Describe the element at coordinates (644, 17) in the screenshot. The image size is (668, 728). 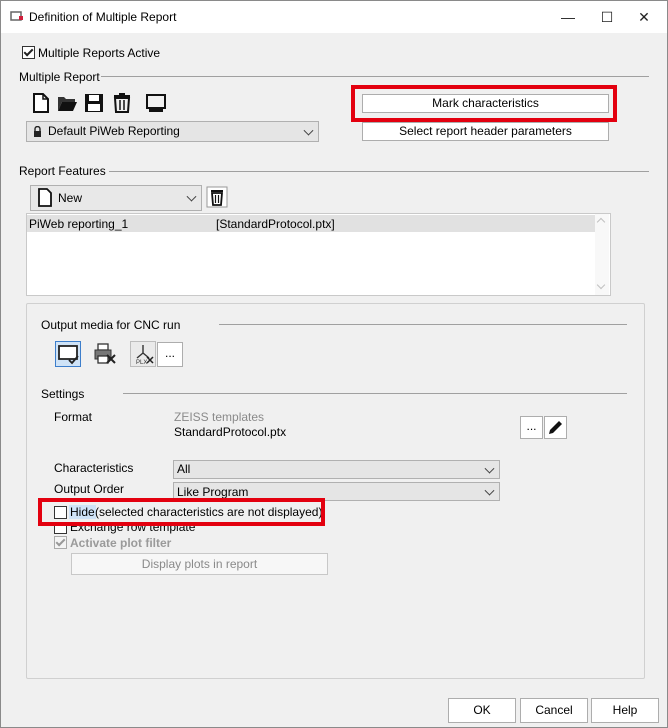
I see `close-button: ✕` at that location.